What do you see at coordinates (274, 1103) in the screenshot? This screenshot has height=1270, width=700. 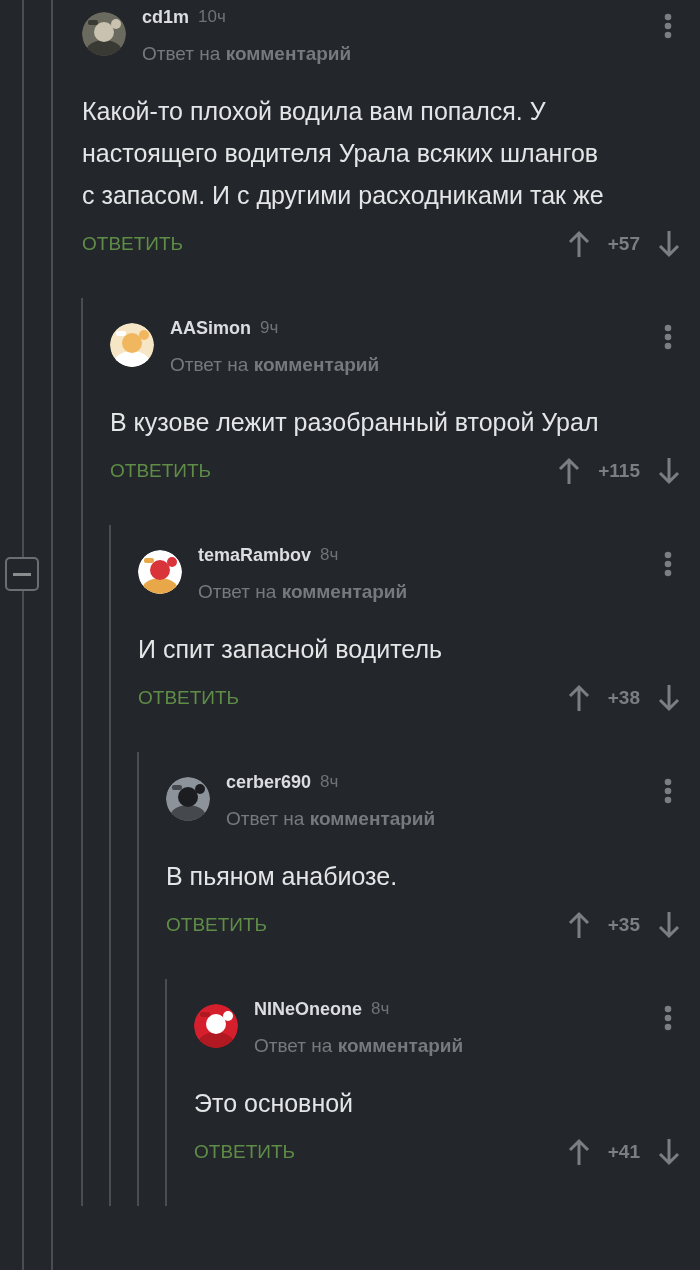 I see `comment-text: Это основной` at bounding box center [274, 1103].